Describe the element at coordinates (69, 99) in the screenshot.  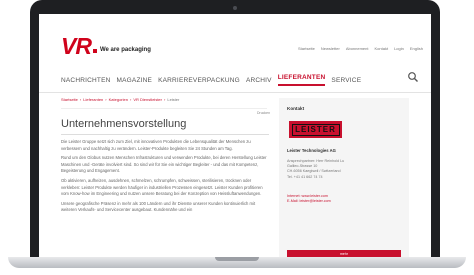
I see `breadcrumb-home: Startseite` at that location.